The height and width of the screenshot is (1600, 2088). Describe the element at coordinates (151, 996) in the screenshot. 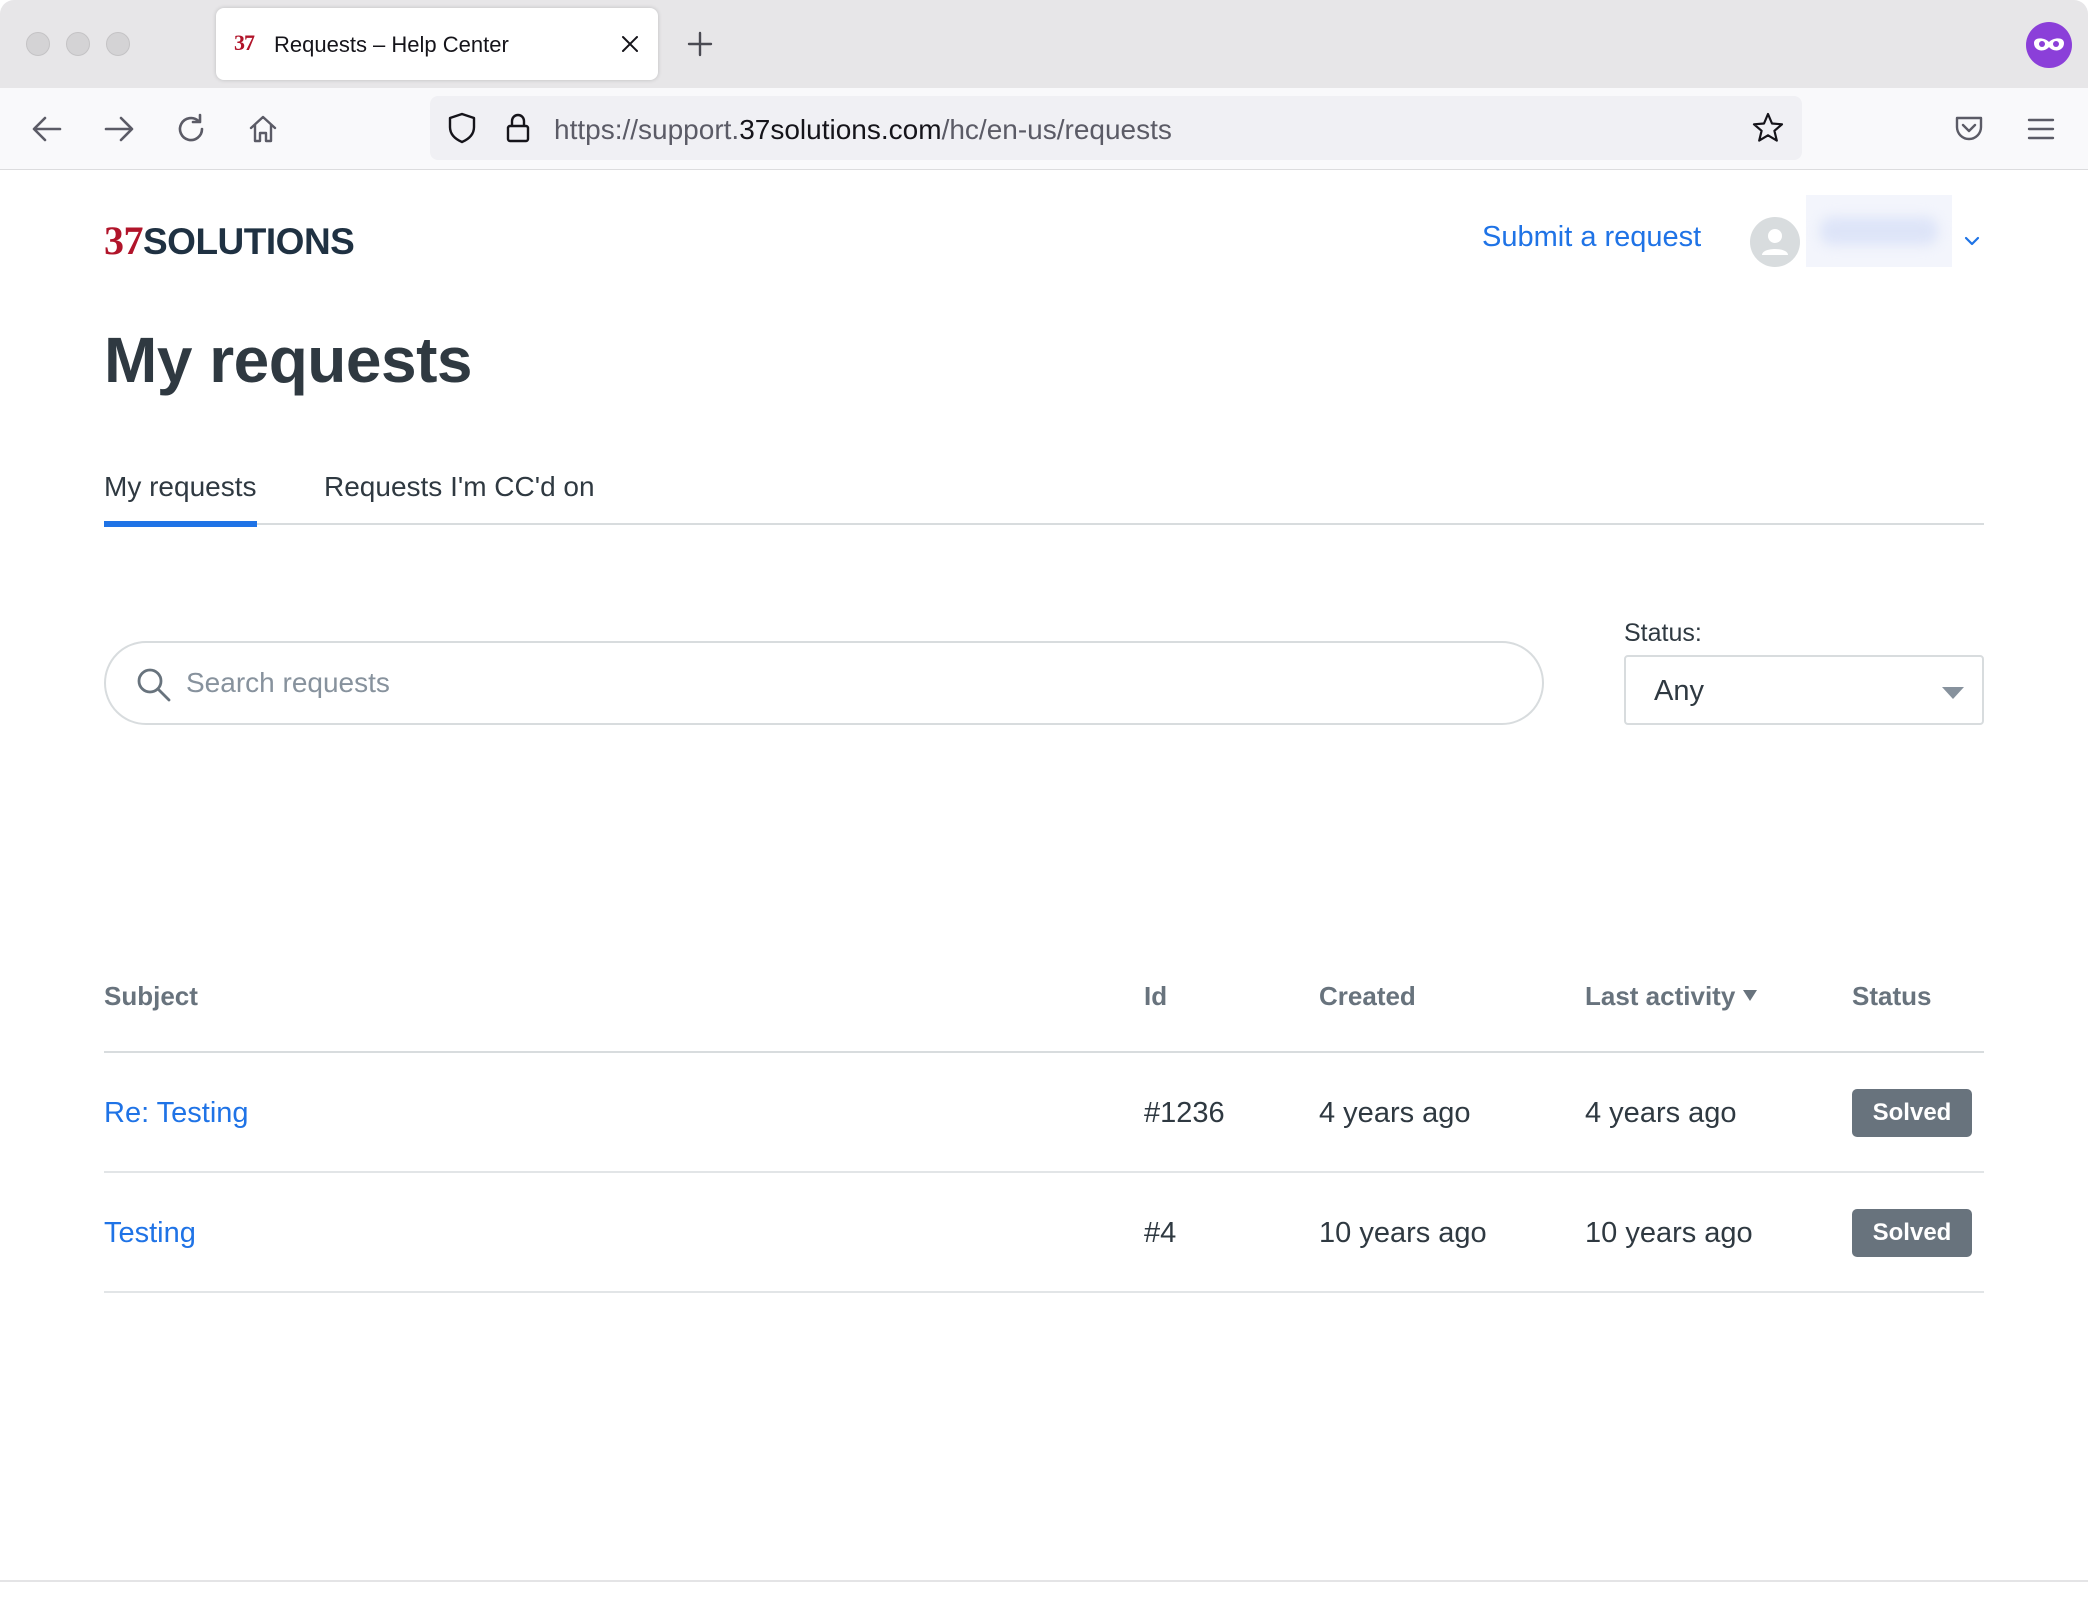

I see `column-subject: Subject` at that location.